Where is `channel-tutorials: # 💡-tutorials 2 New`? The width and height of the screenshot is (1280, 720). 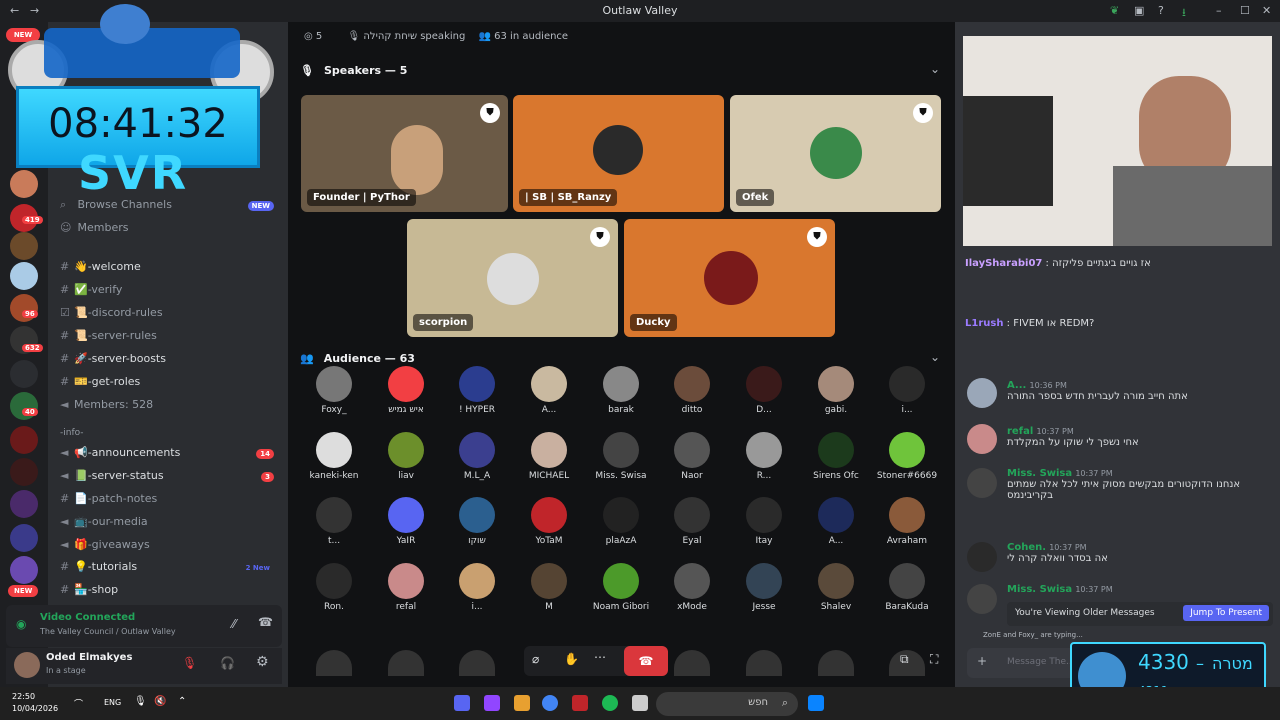 channel-tutorials: # 💡-tutorials 2 New is located at coordinates (164, 570).